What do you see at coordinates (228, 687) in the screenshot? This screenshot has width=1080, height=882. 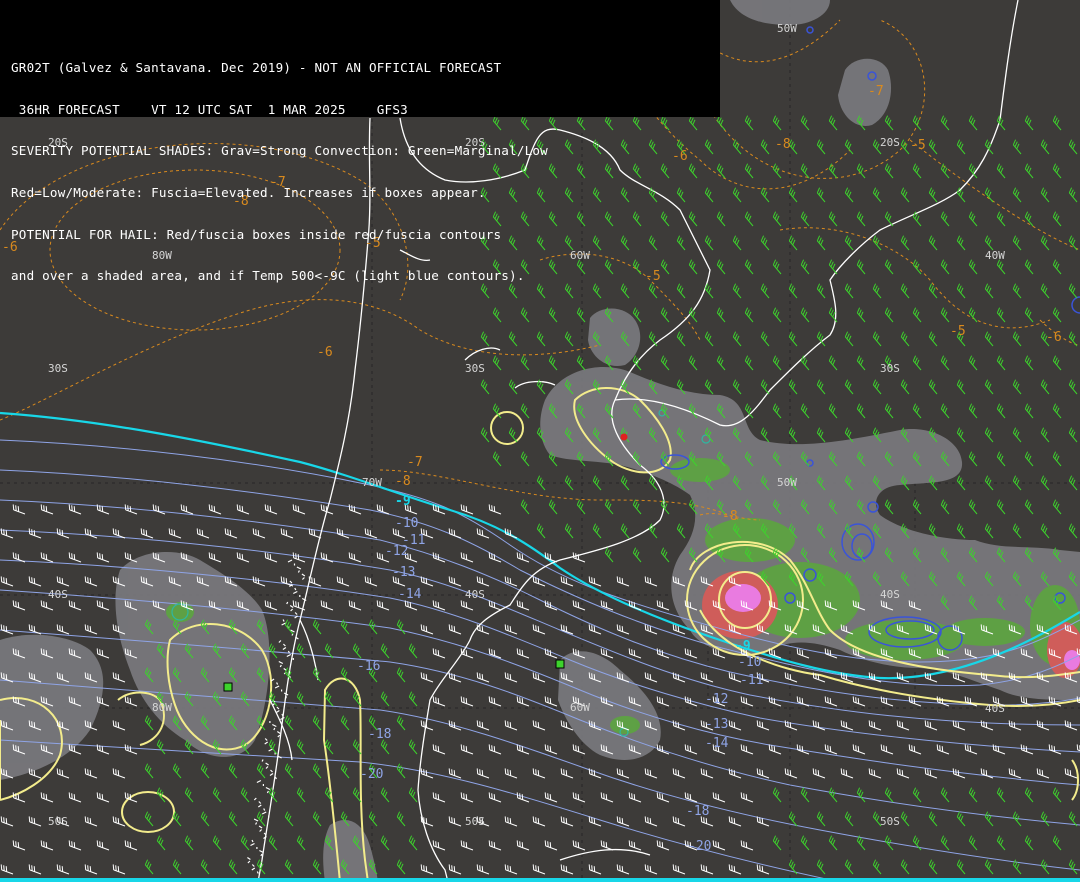 I see `station-box-green-b` at bounding box center [228, 687].